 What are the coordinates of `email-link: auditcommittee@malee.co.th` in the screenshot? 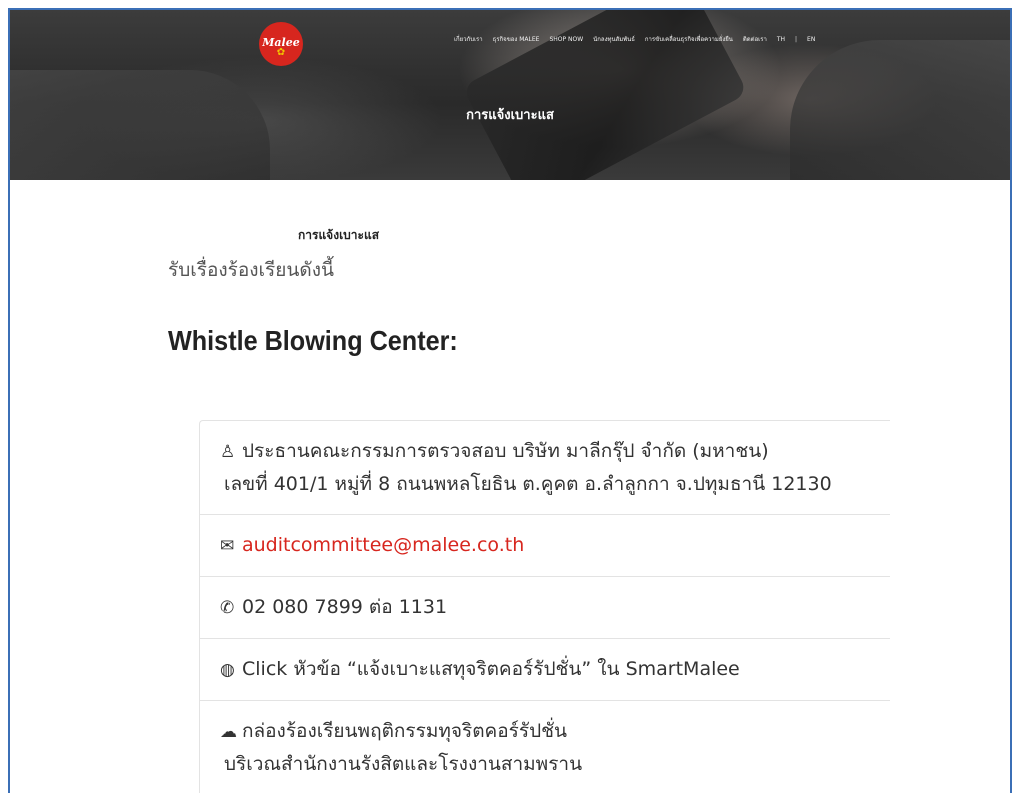 It's located at (383, 545).